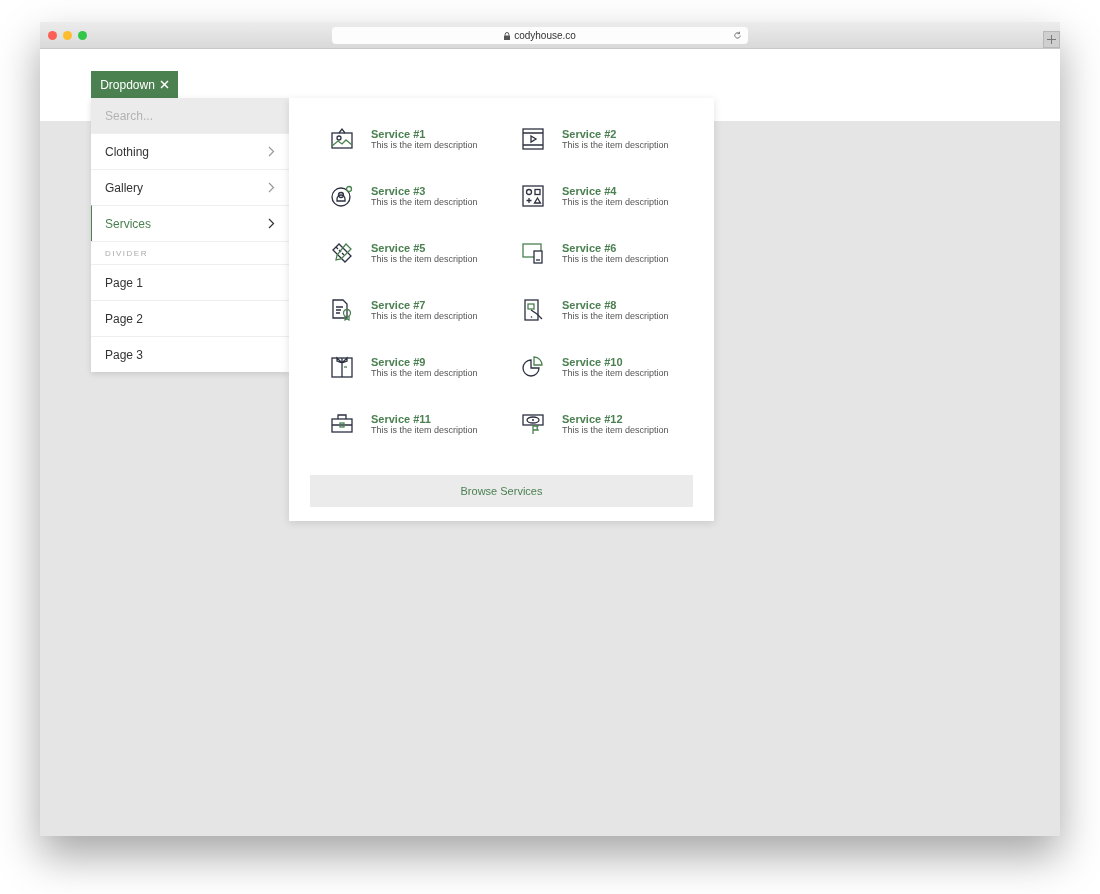 The height and width of the screenshot is (894, 1100). I want to click on film-play-icon, so click(533, 139).